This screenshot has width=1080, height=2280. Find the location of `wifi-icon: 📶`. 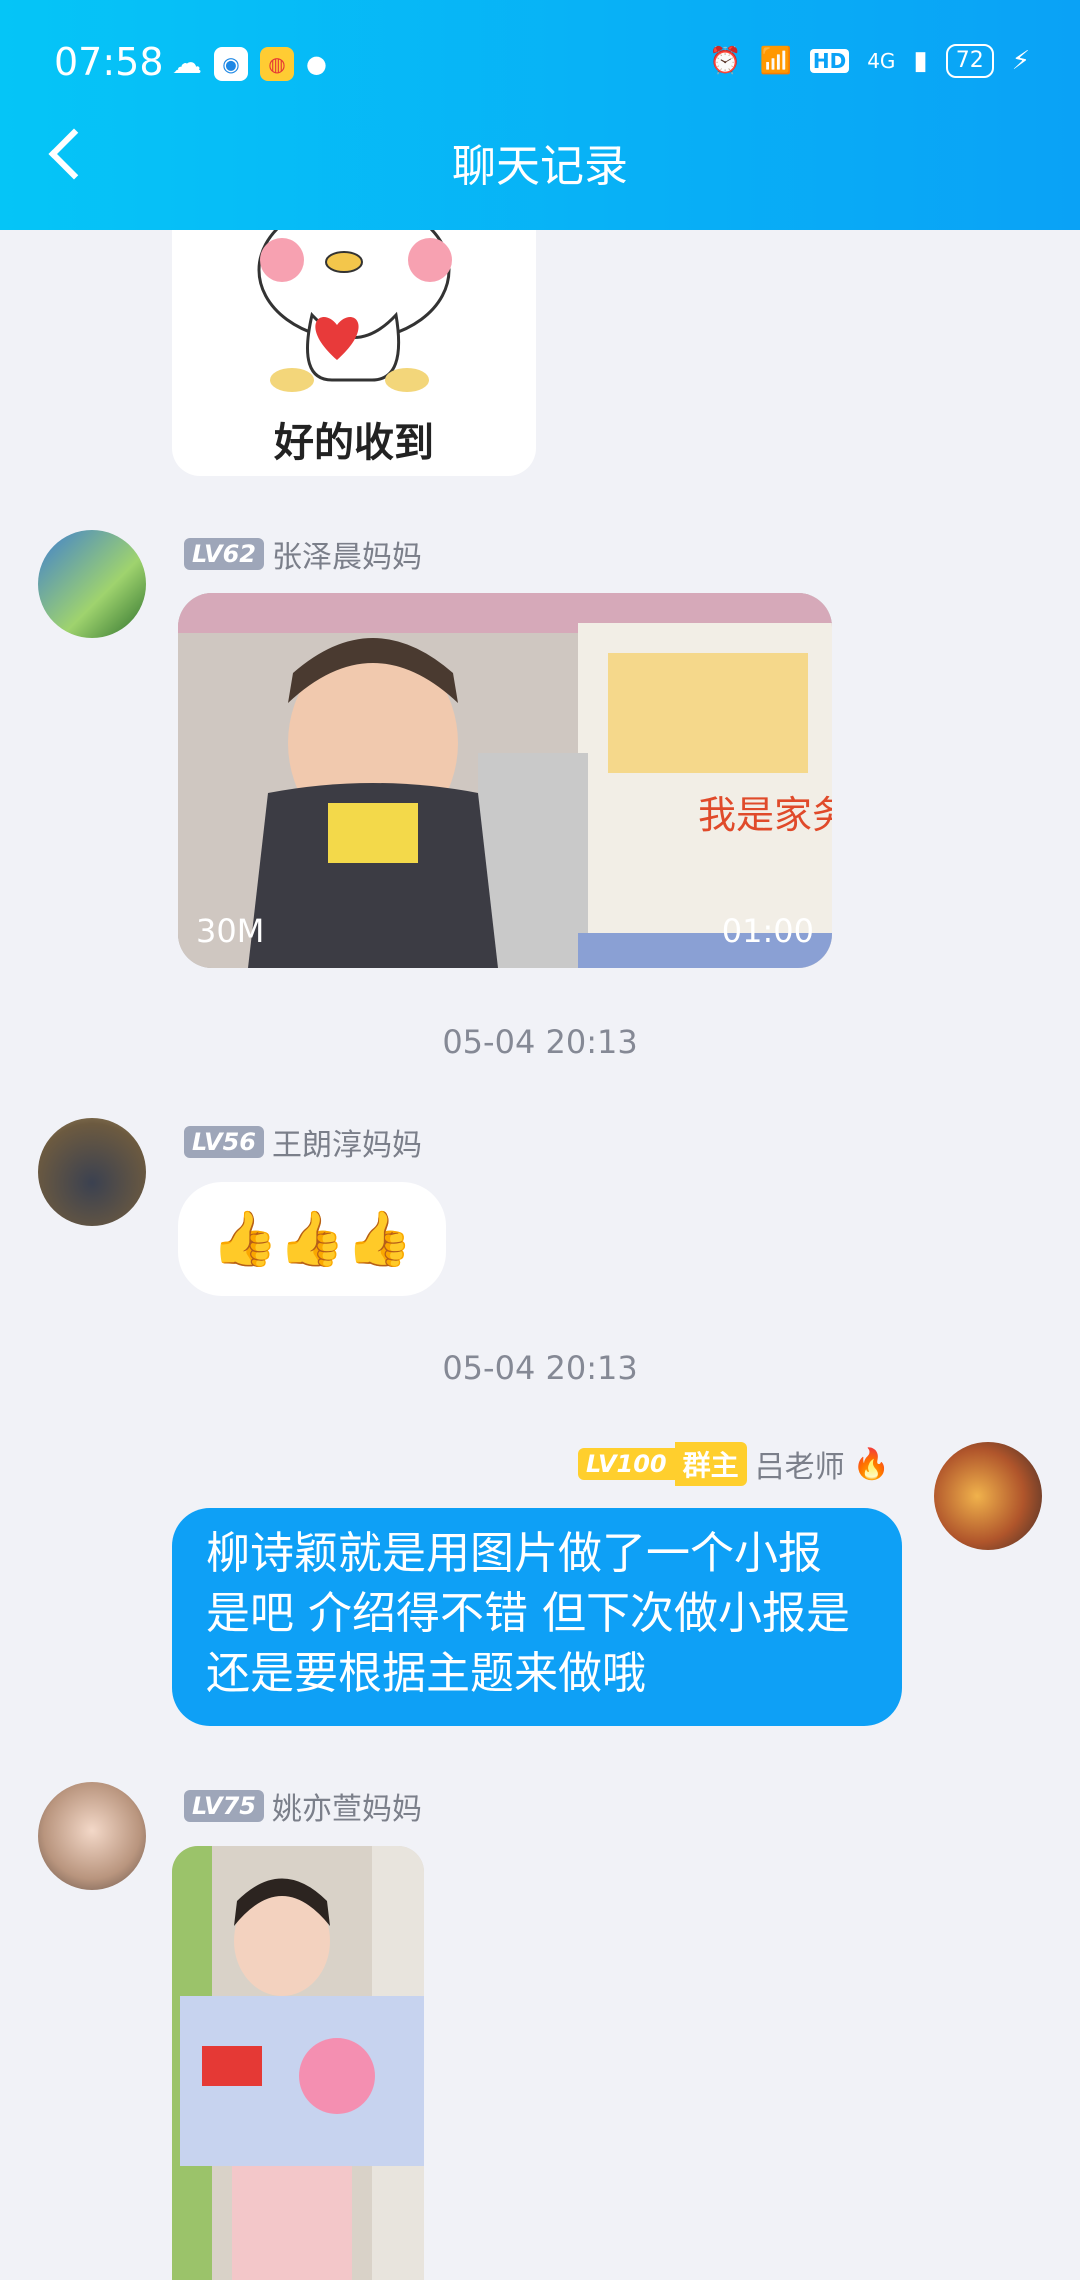

wifi-icon: 📶 is located at coordinates (775, 61).